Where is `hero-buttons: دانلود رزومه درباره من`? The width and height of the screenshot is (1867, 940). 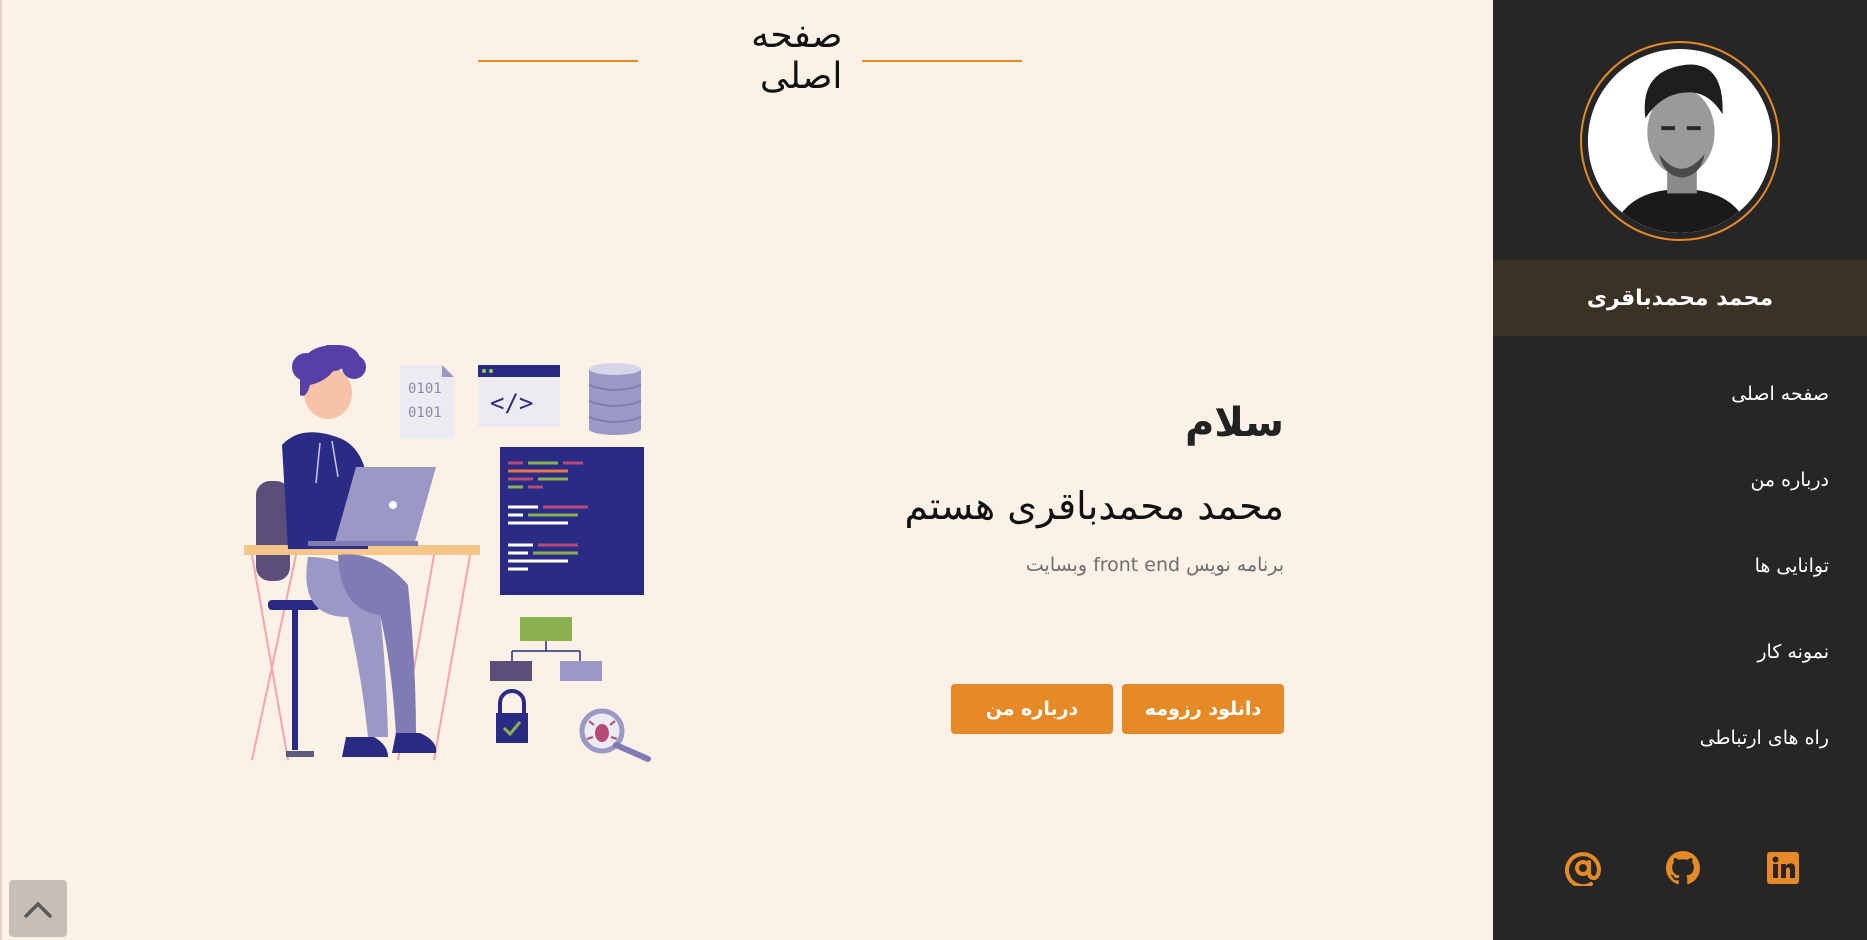 hero-buttons: دانلود رزومه درباره من is located at coordinates (1117, 709).